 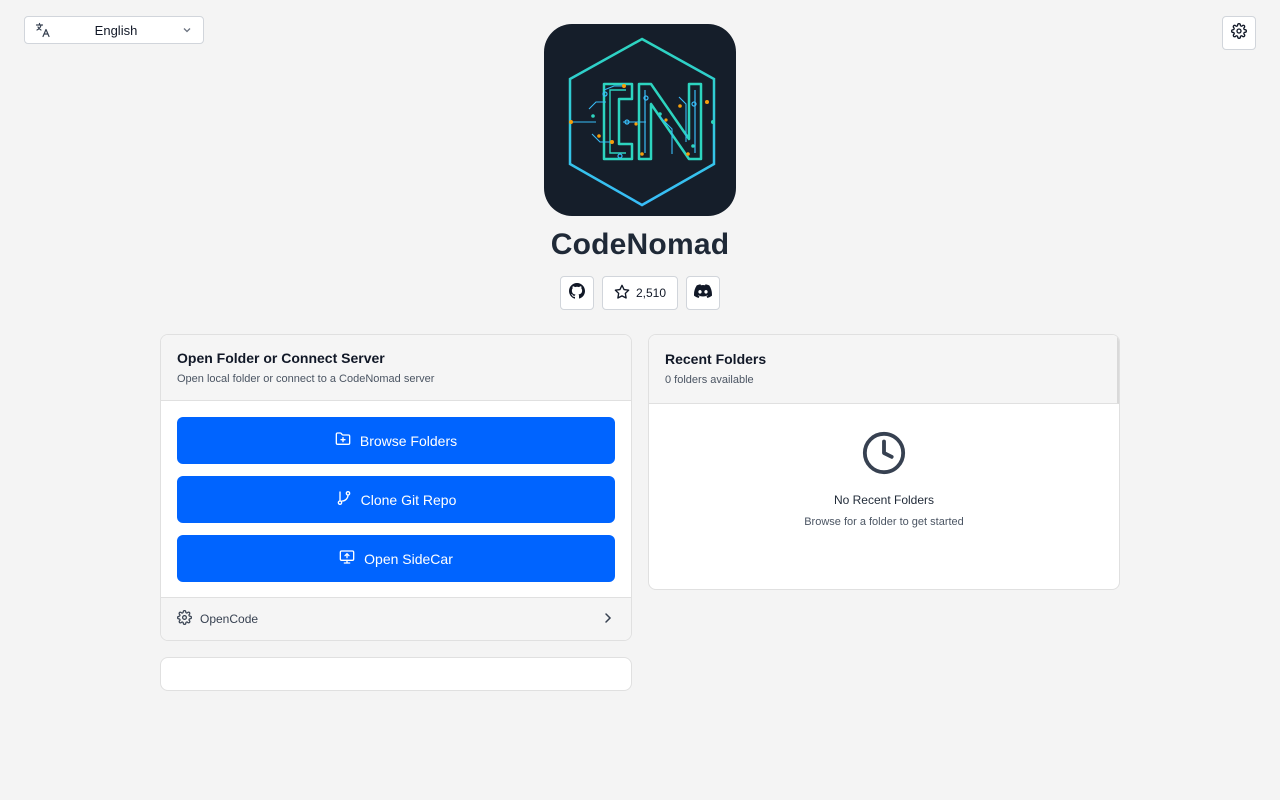 I want to click on github-icon, so click(x=577, y=293).